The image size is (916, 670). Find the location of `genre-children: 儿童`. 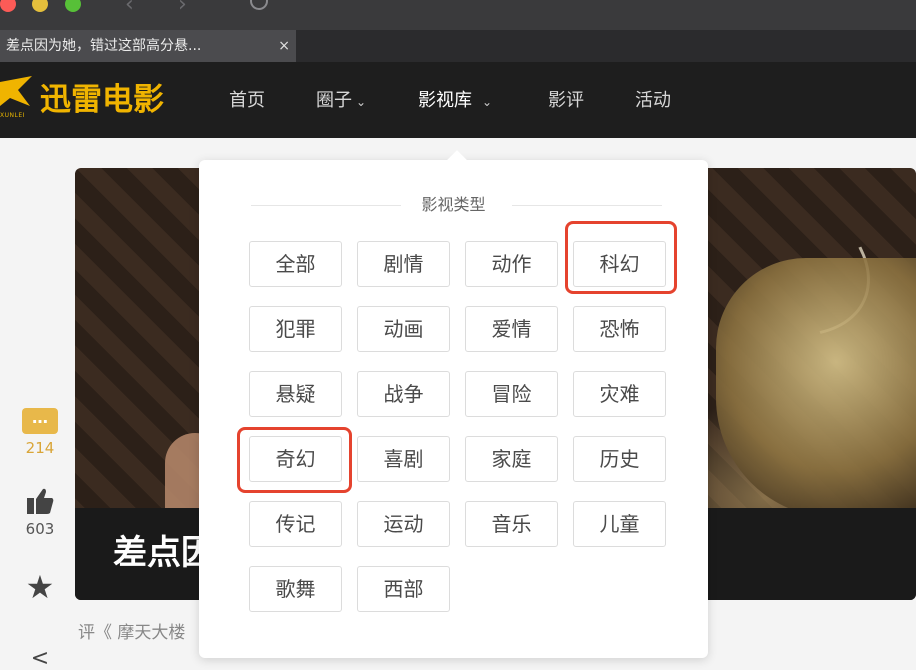

genre-children: 儿童 is located at coordinates (619, 524).